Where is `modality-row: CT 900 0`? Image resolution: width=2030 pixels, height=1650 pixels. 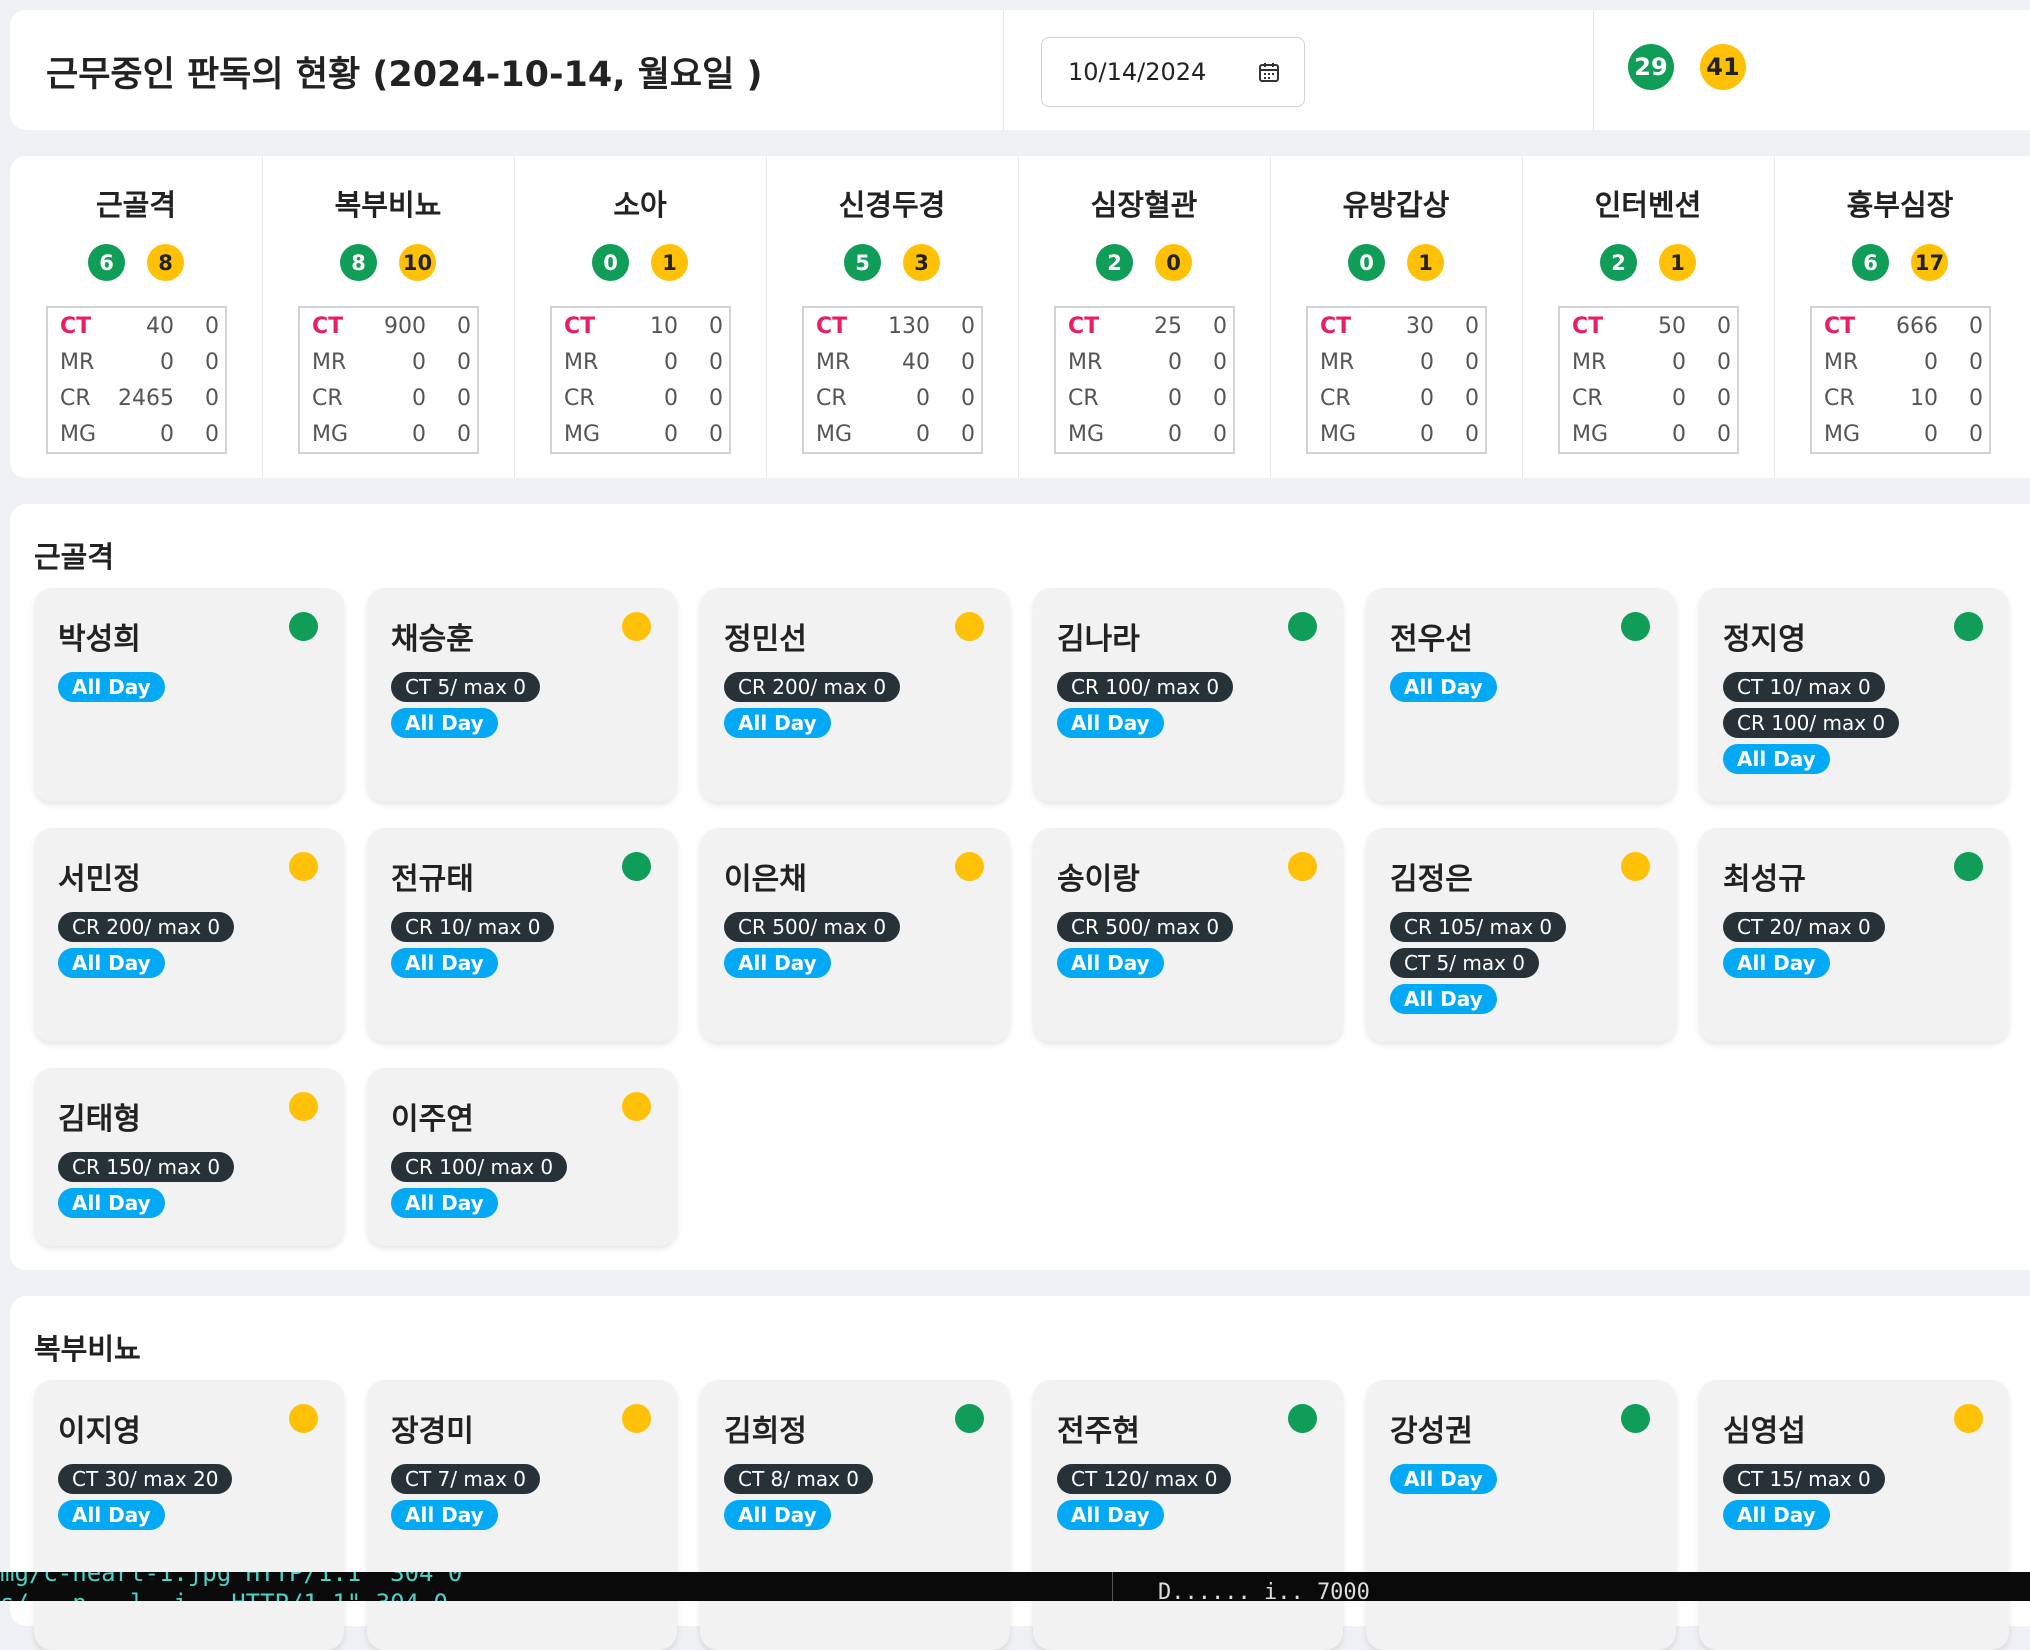 modality-row: CT 900 0 is located at coordinates (388, 326).